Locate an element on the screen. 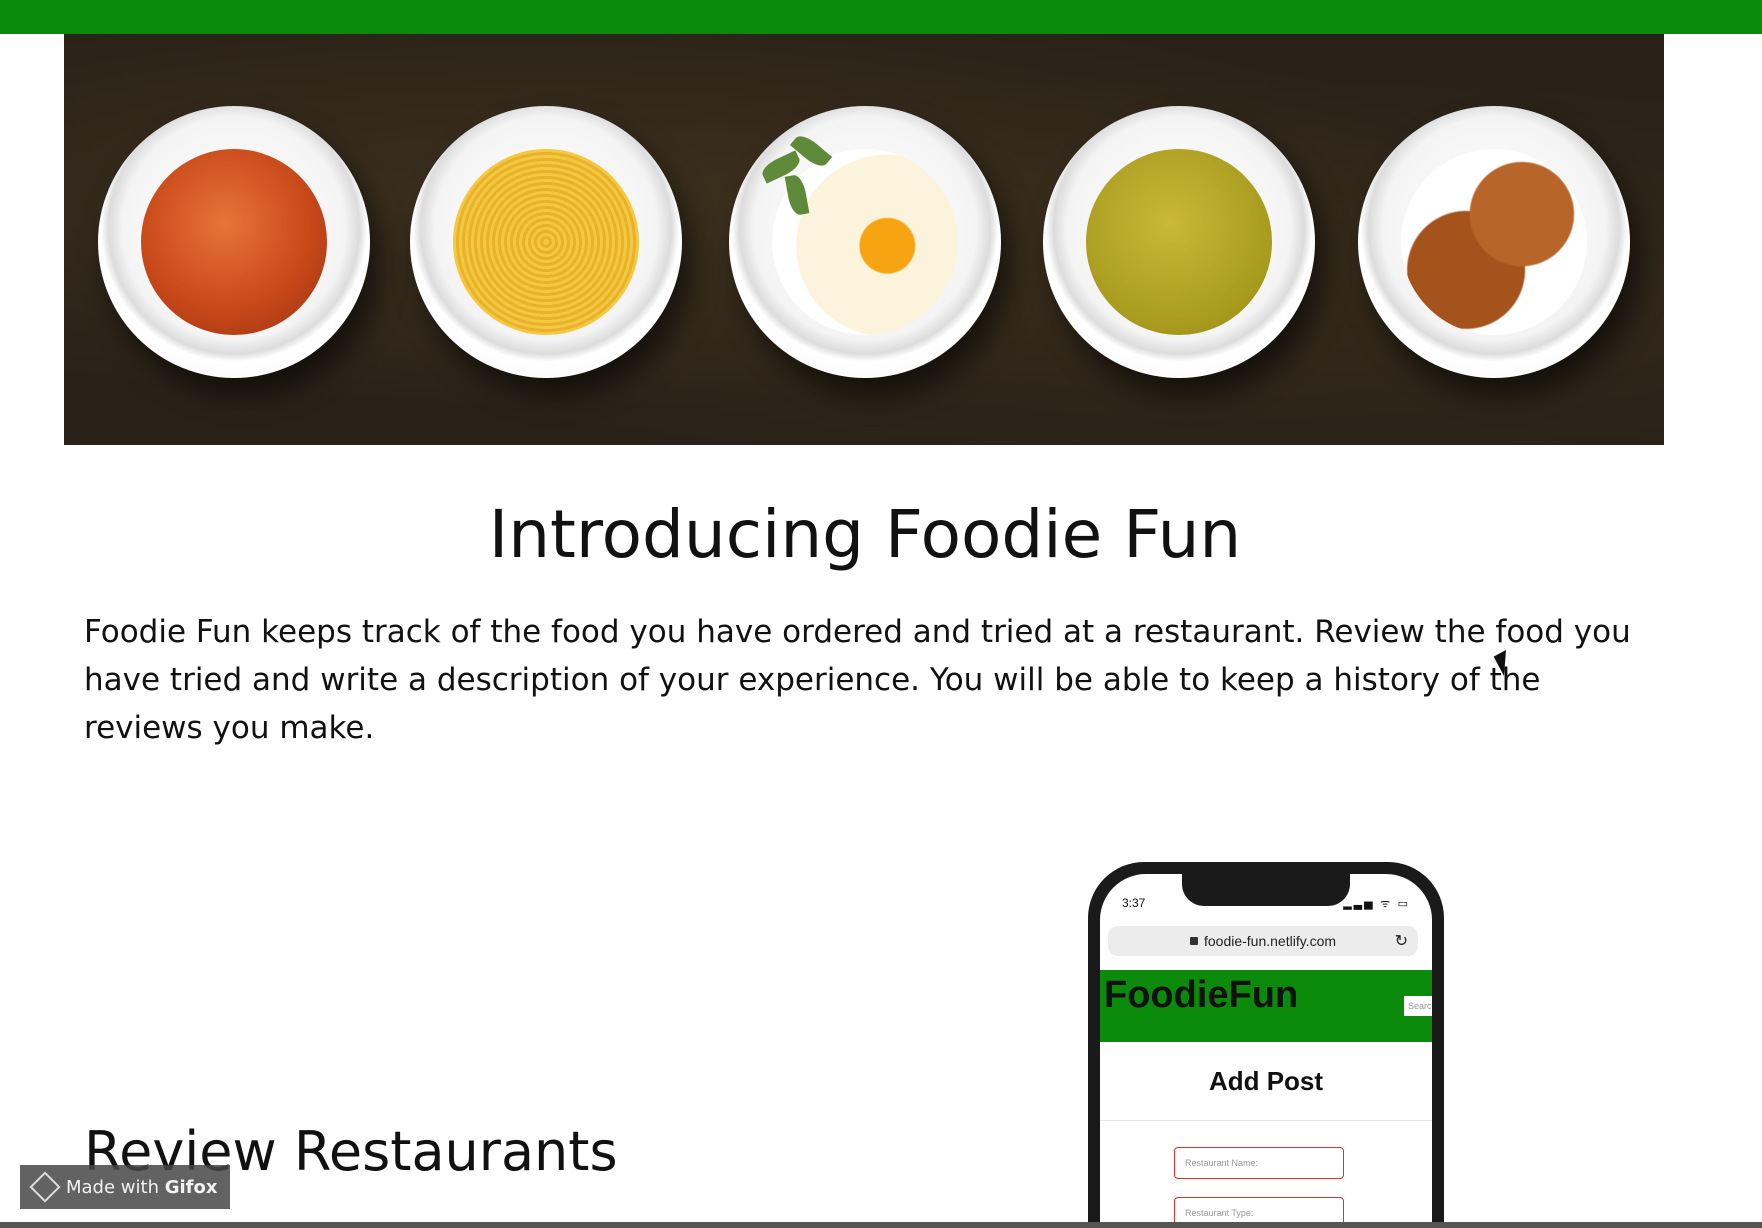 Image resolution: width=1762 pixels, height=1228 pixels. spaghetti-plate-image is located at coordinates (546, 242).